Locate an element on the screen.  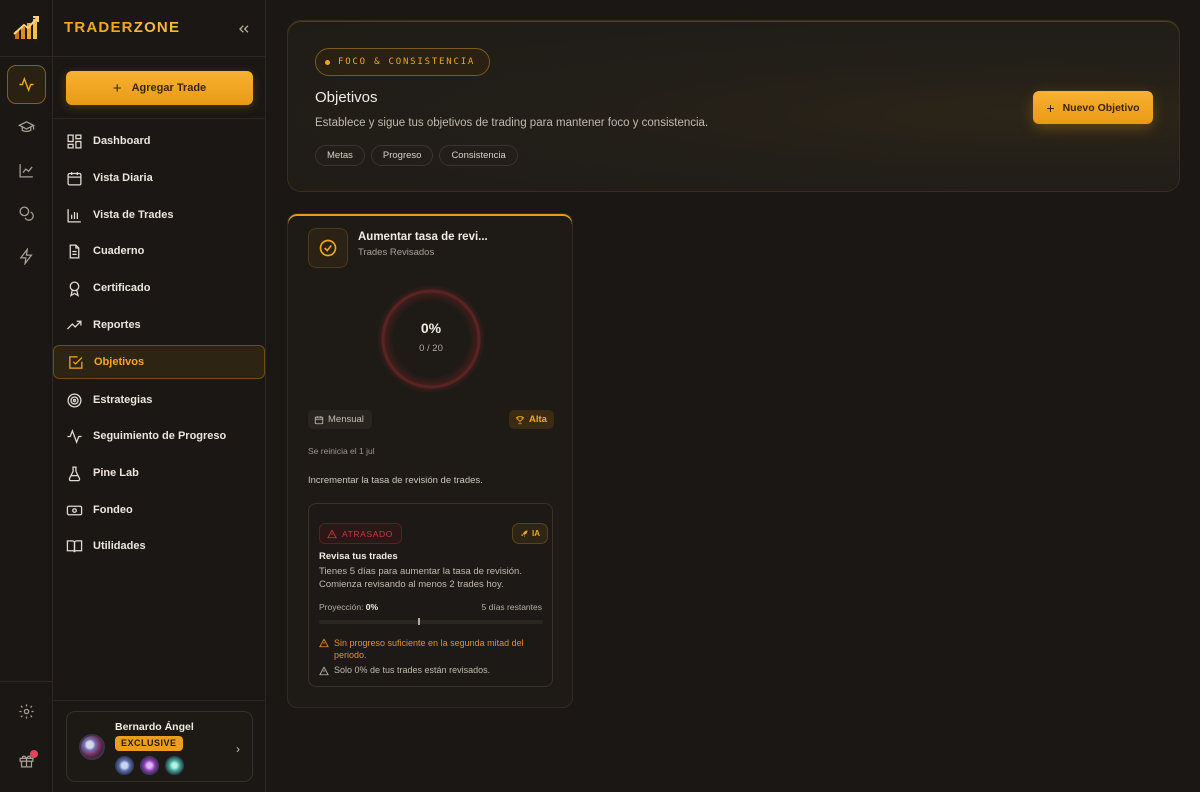
goal-metric: Trades Revisados is located at coordinates (396, 252).